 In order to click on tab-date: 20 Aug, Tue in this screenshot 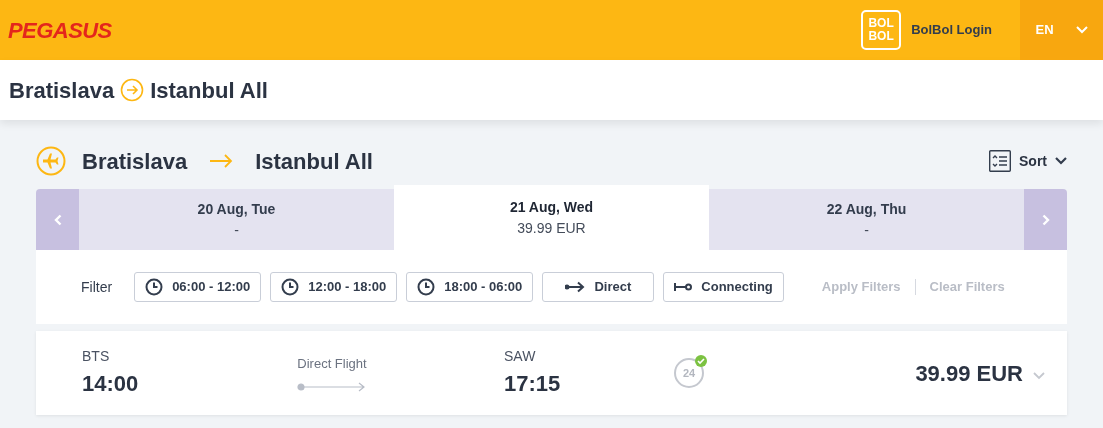, I will do `click(236, 209)`.